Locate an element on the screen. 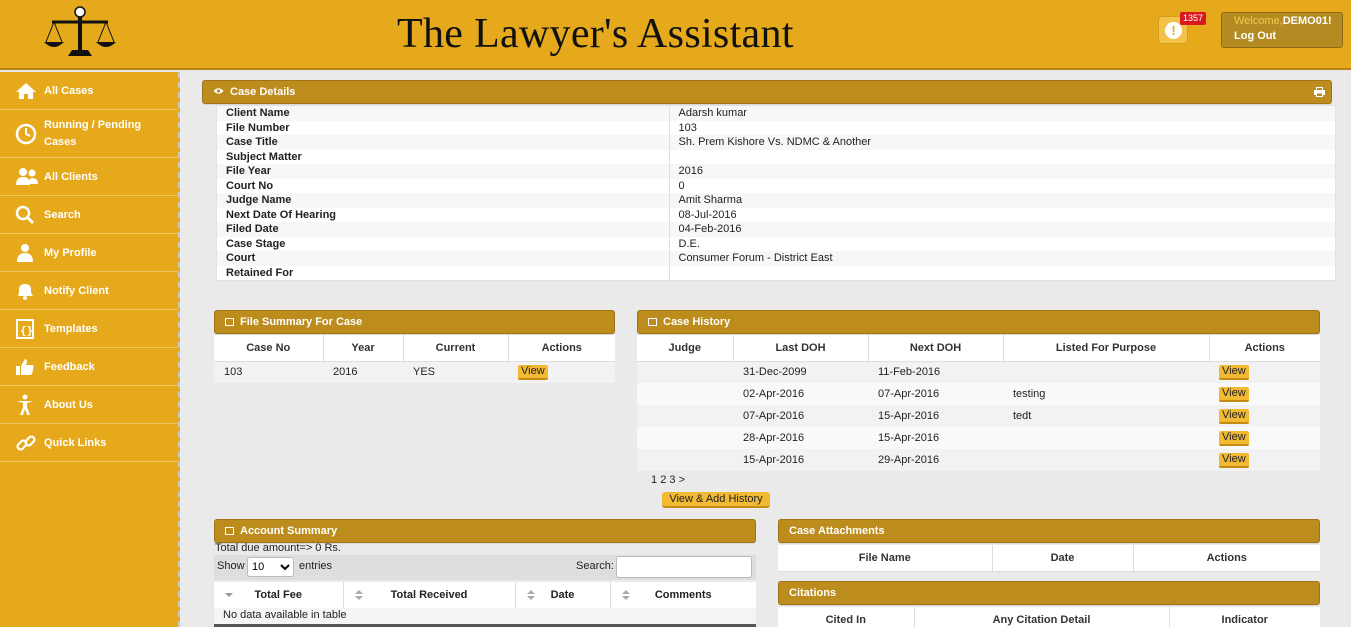 Image resolution: width=1351 pixels, height=627 pixels. sidebar-item-label: Notify Client is located at coordinates (76, 290).